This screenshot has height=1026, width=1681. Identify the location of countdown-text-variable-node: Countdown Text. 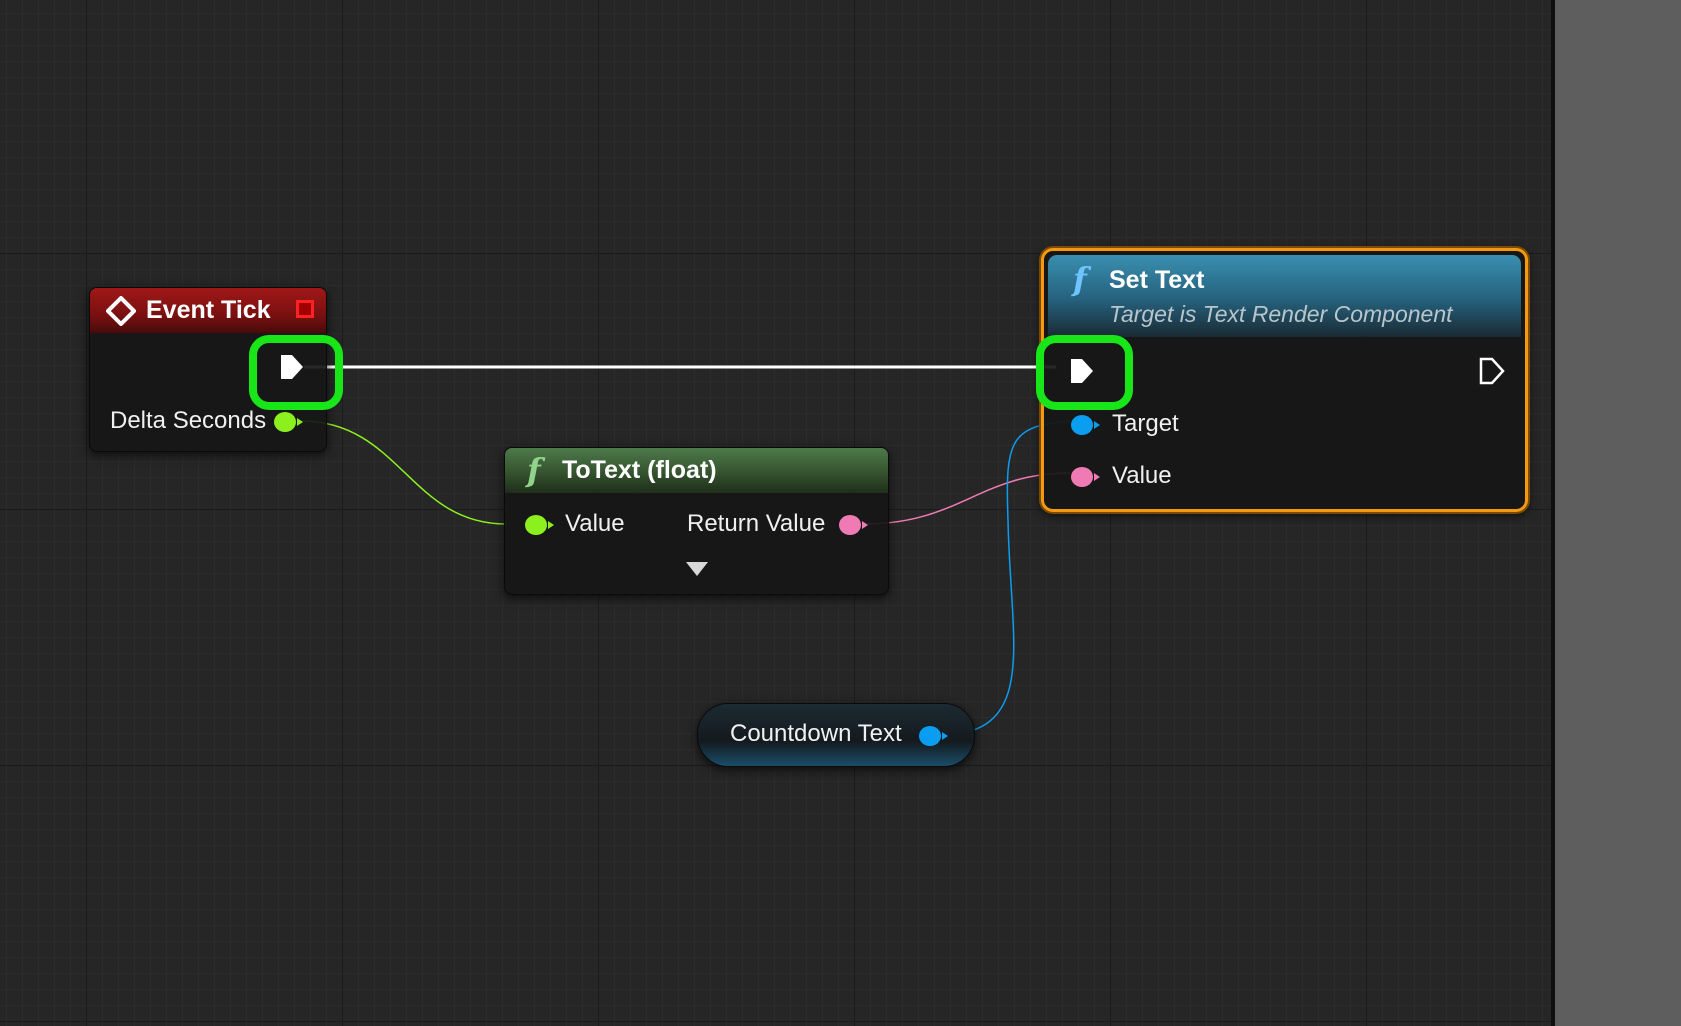
(836, 735).